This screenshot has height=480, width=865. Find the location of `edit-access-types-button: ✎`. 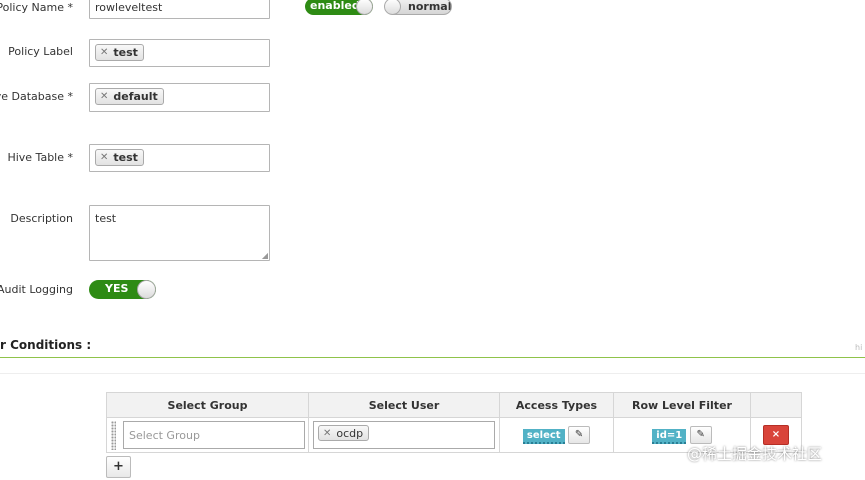

edit-access-types-button: ✎ is located at coordinates (579, 435).